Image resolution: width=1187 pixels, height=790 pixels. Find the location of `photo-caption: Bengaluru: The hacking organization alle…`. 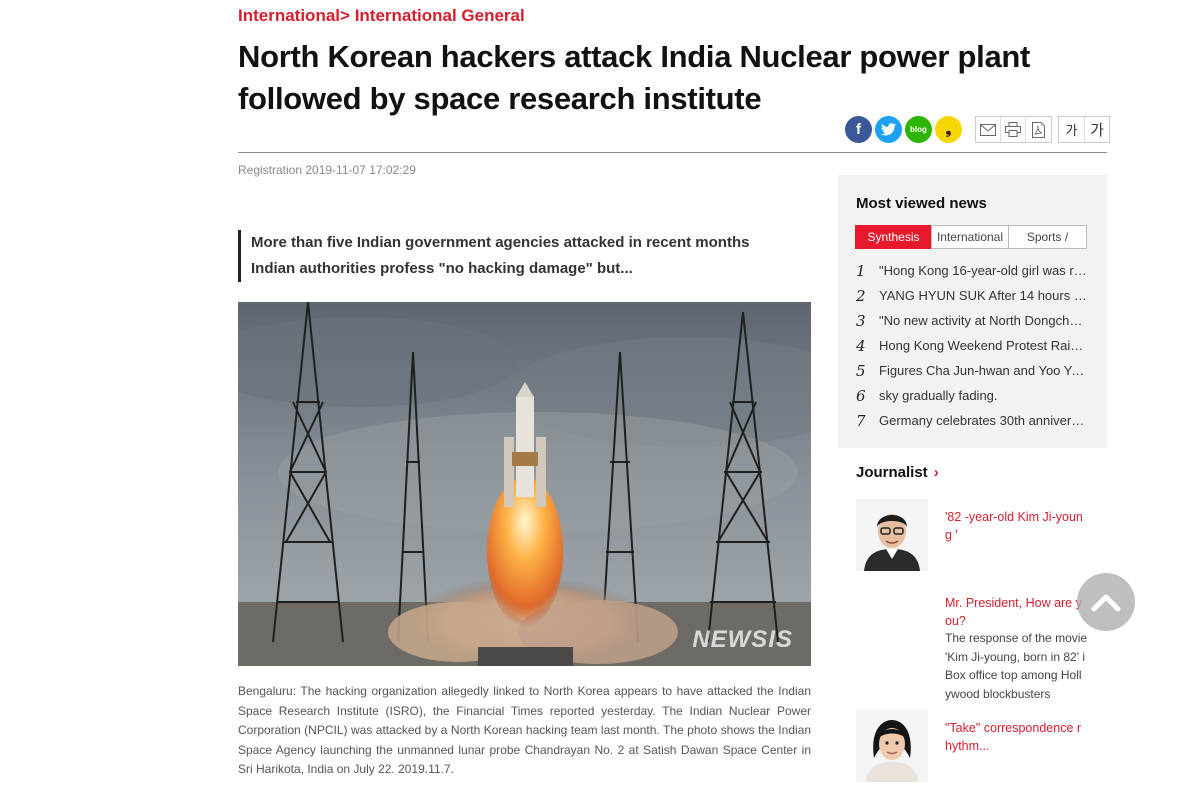

photo-caption: Bengaluru: The hacking organization alle… is located at coordinates (524, 730).